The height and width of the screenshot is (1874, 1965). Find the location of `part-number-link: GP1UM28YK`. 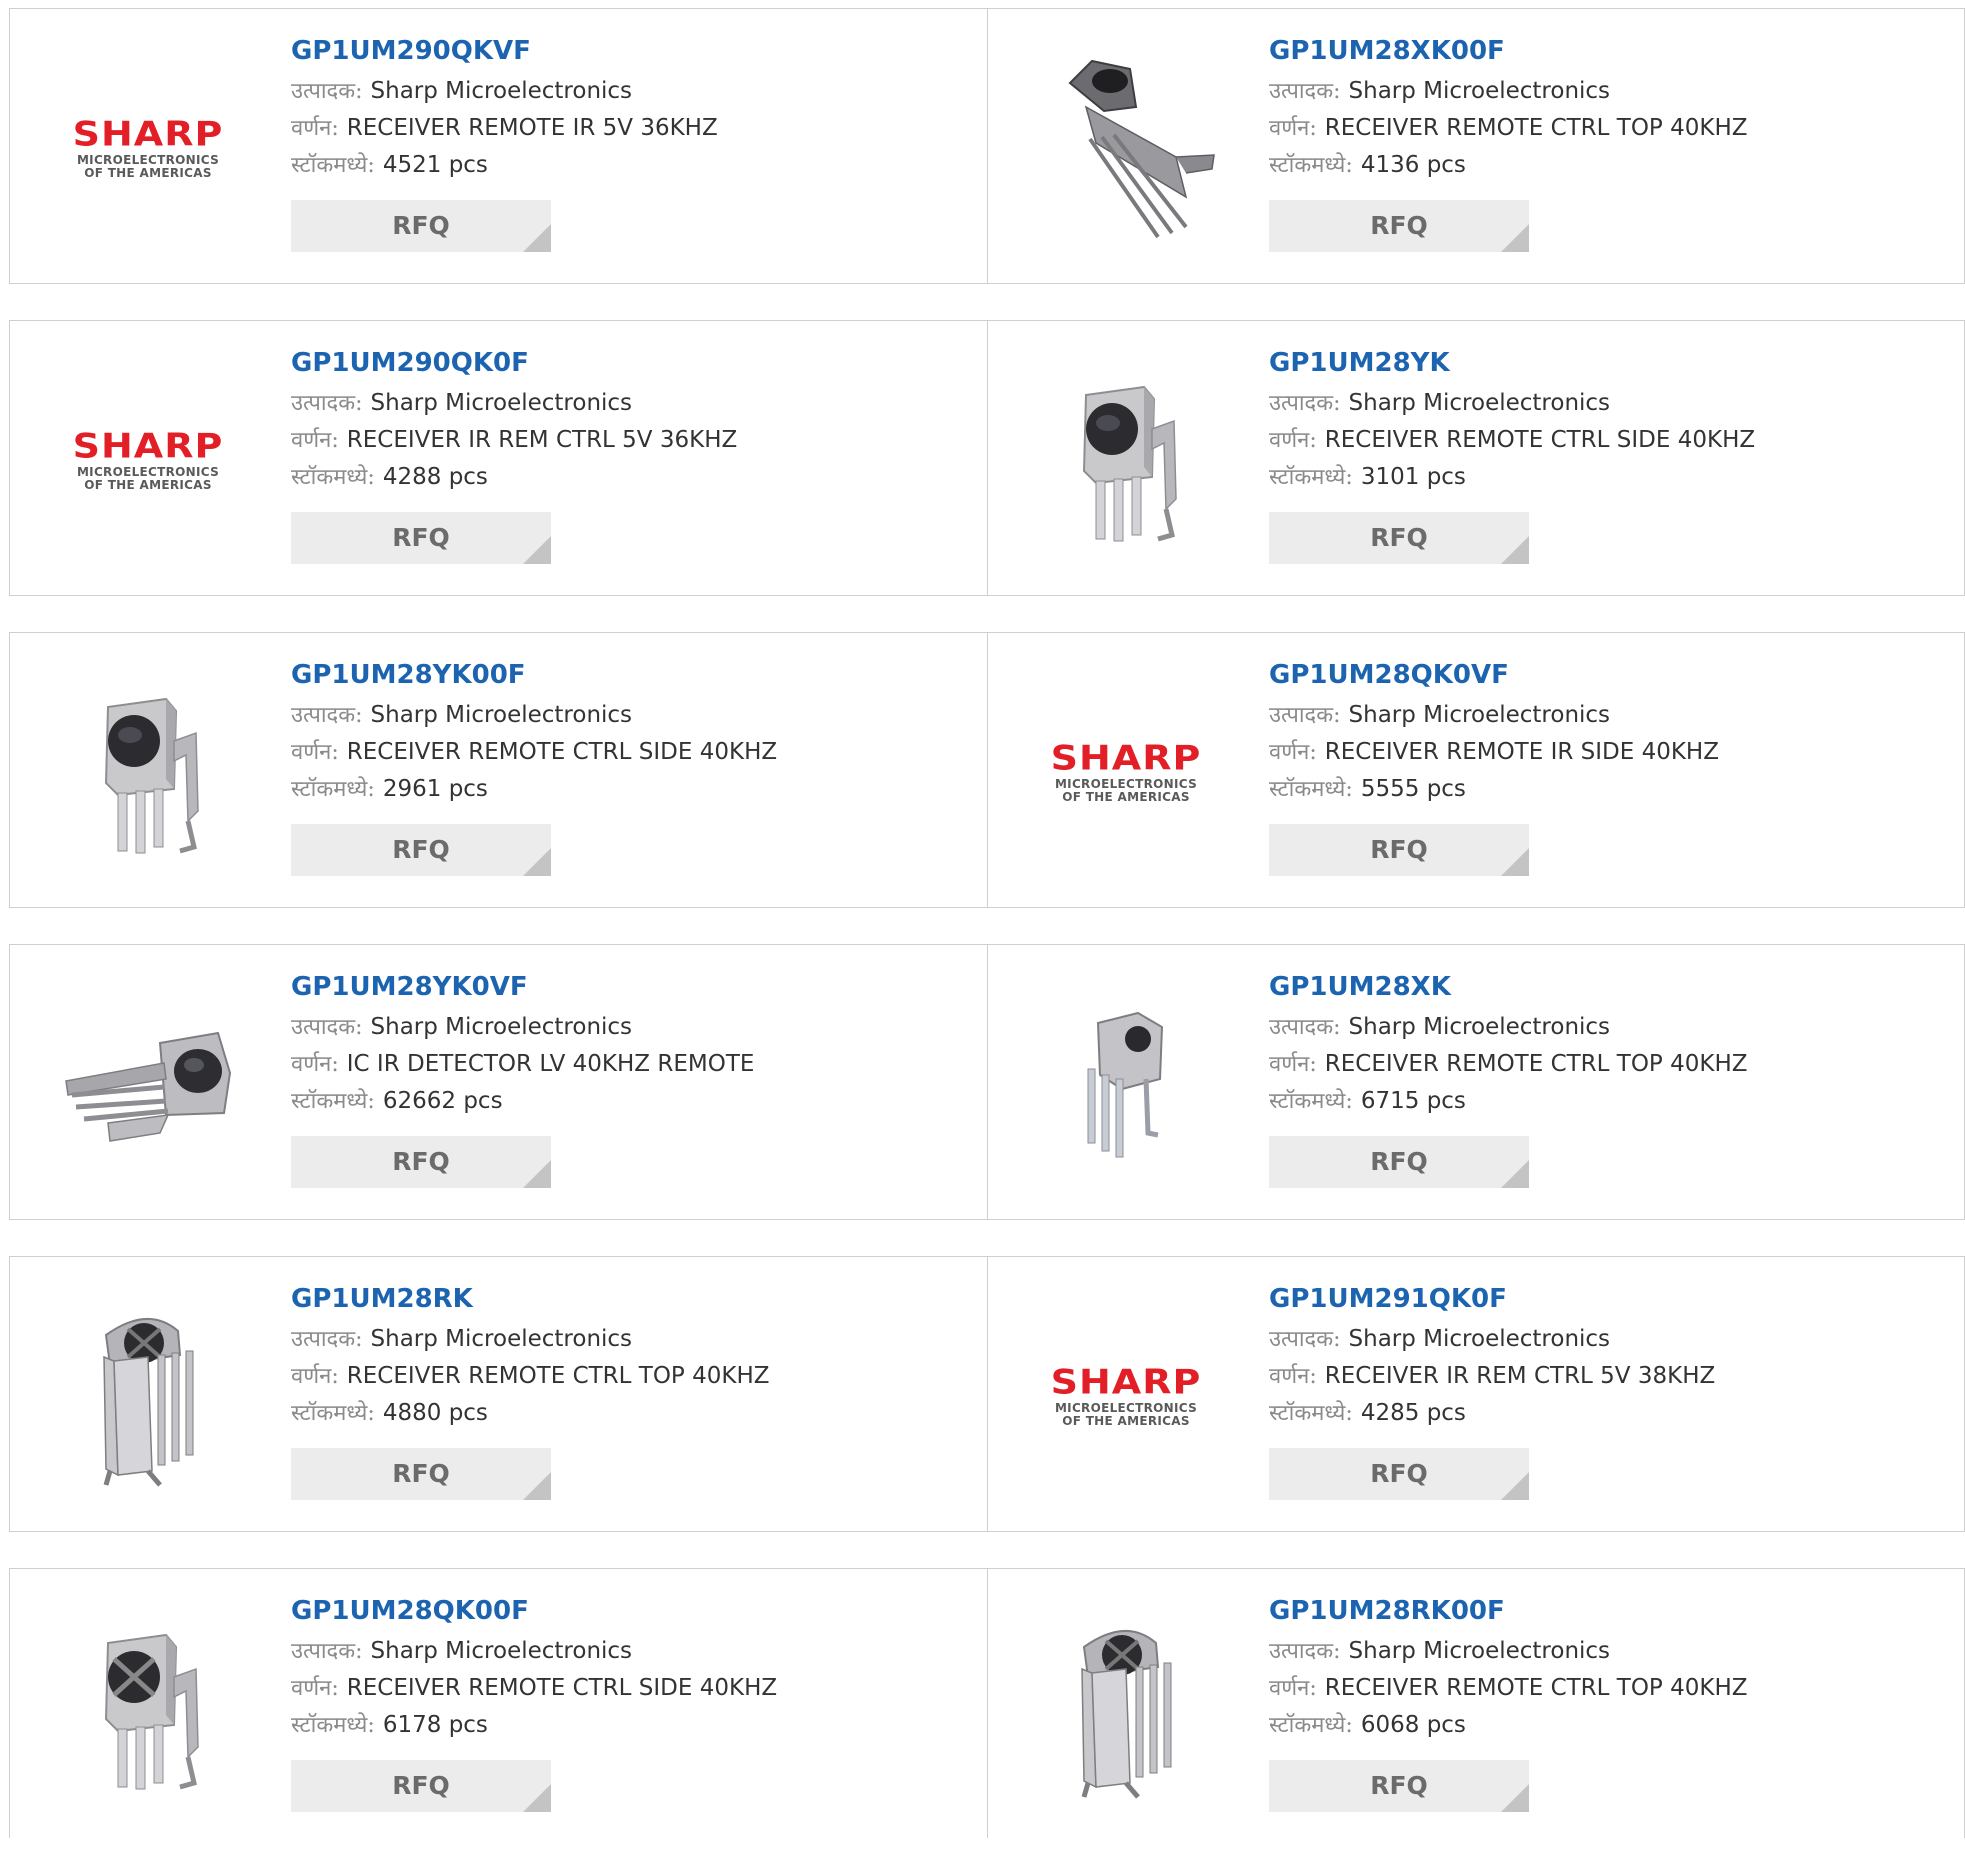

part-number-link: GP1UM28YK is located at coordinates (1611, 365).